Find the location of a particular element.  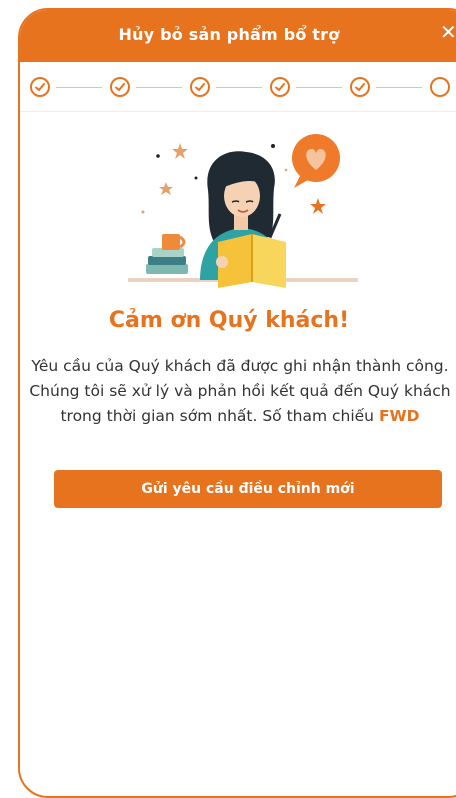

progress-stepper is located at coordinates (238, 87).